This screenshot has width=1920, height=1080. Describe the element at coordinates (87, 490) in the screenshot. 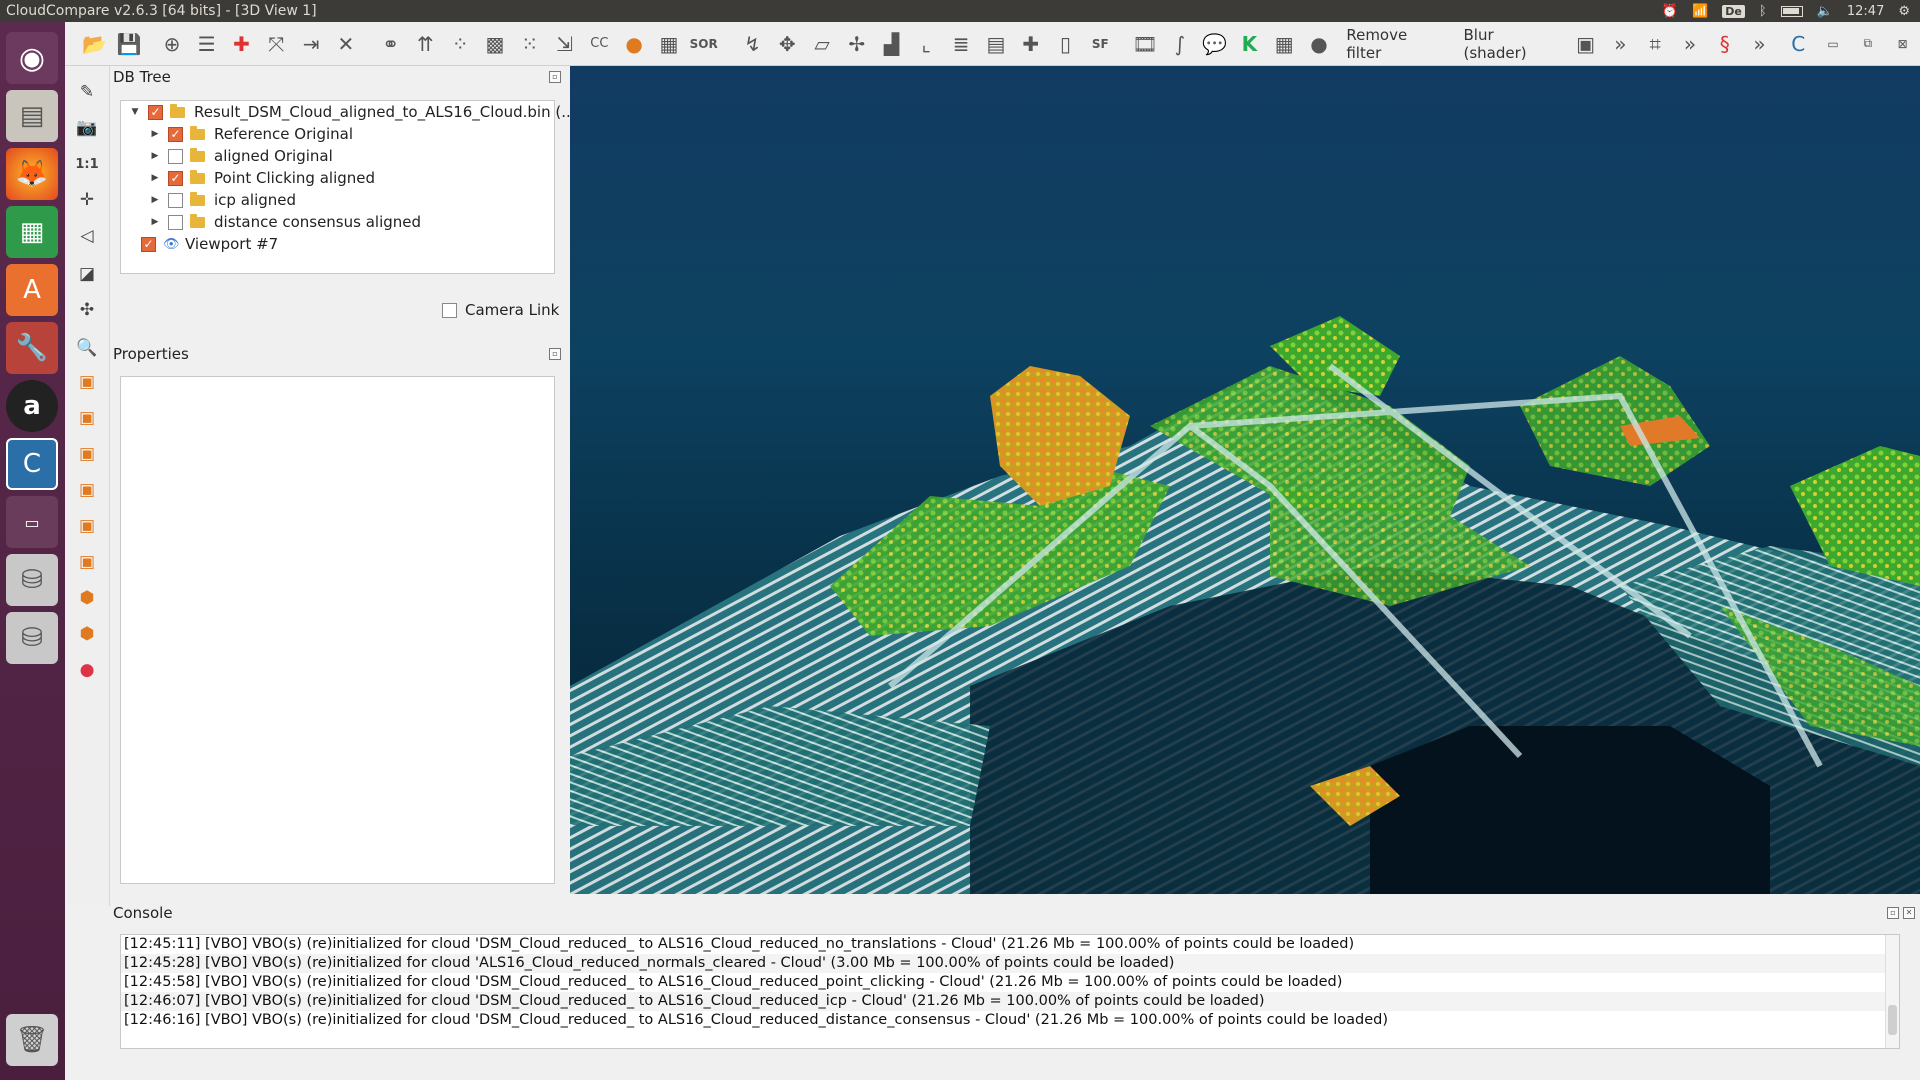

I see `back-view-icon: ▣` at that location.